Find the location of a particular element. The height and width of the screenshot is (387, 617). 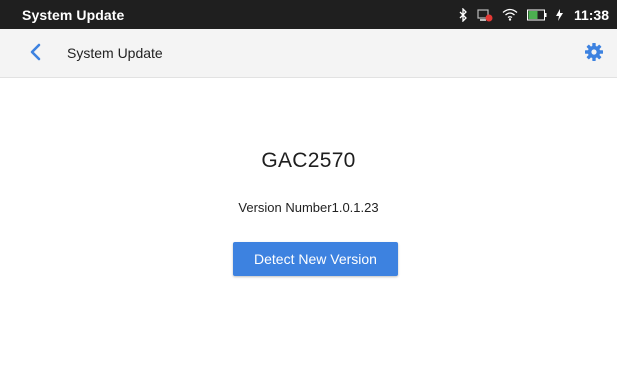

app-bar: System Update is located at coordinates (308, 53).